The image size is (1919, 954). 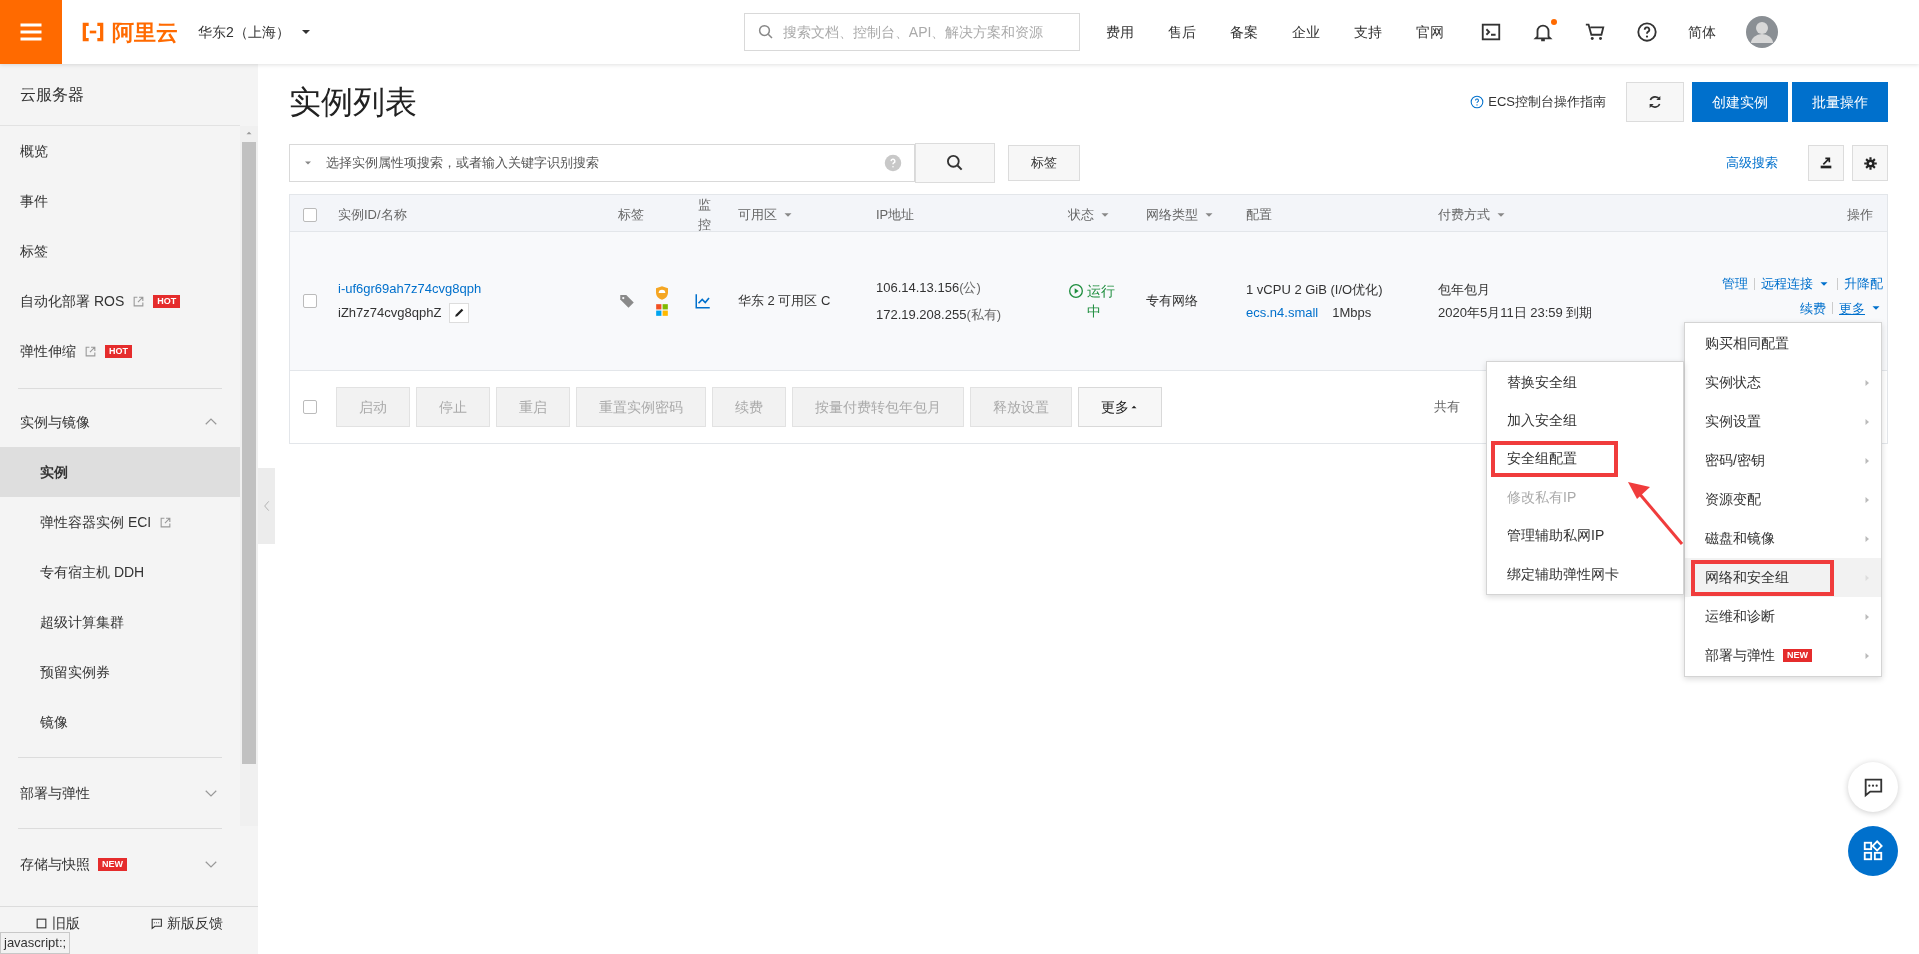 What do you see at coordinates (1542, 382) in the screenshot?
I see `menu-item: 替换安全组` at bounding box center [1542, 382].